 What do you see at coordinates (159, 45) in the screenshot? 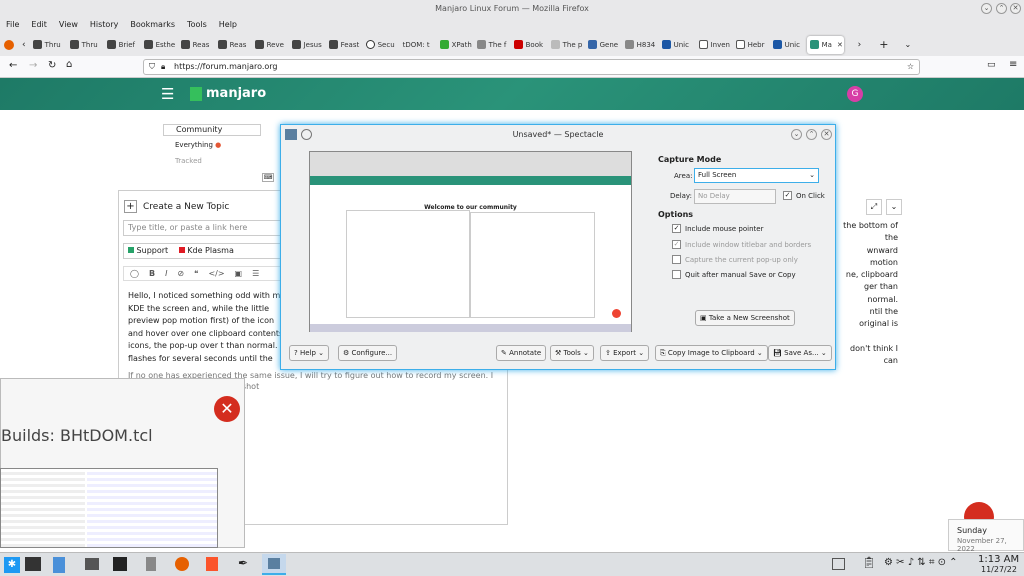
I see `tab: Esthe` at bounding box center [159, 45].